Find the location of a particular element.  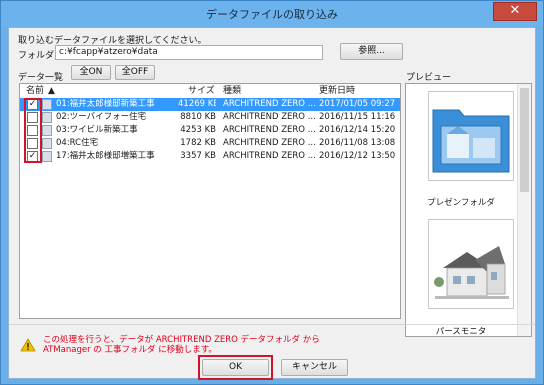

data-list-label: データ一覧 is located at coordinates (41, 78).